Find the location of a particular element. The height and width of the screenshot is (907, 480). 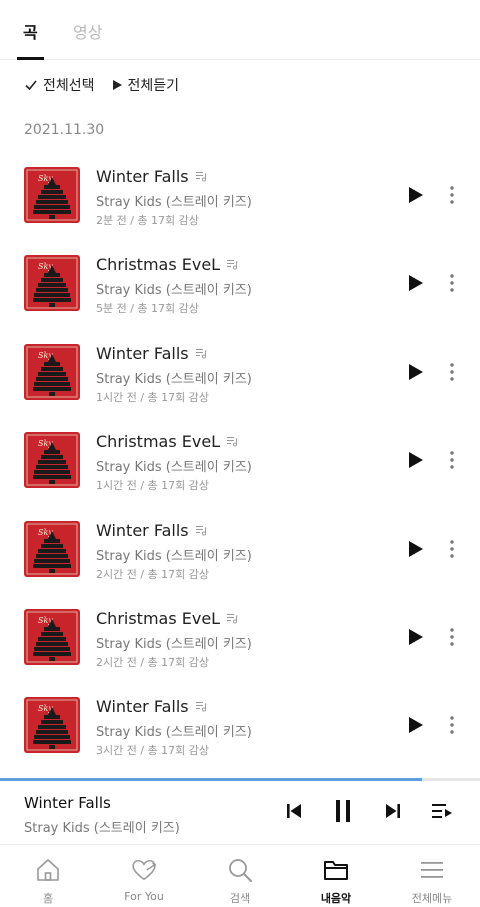

track-play-info: 1시간 전 / 총 17회 감상 is located at coordinates (153, 485).